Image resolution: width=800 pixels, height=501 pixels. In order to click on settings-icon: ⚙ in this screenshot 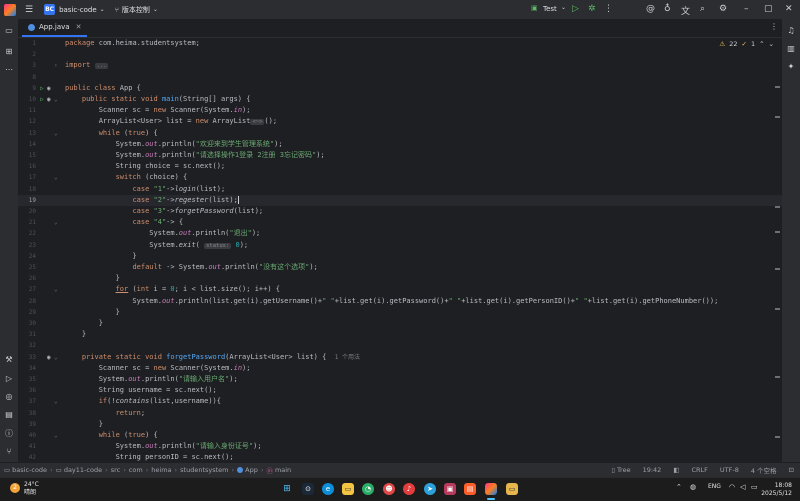, I will do `click(723, 9)`.